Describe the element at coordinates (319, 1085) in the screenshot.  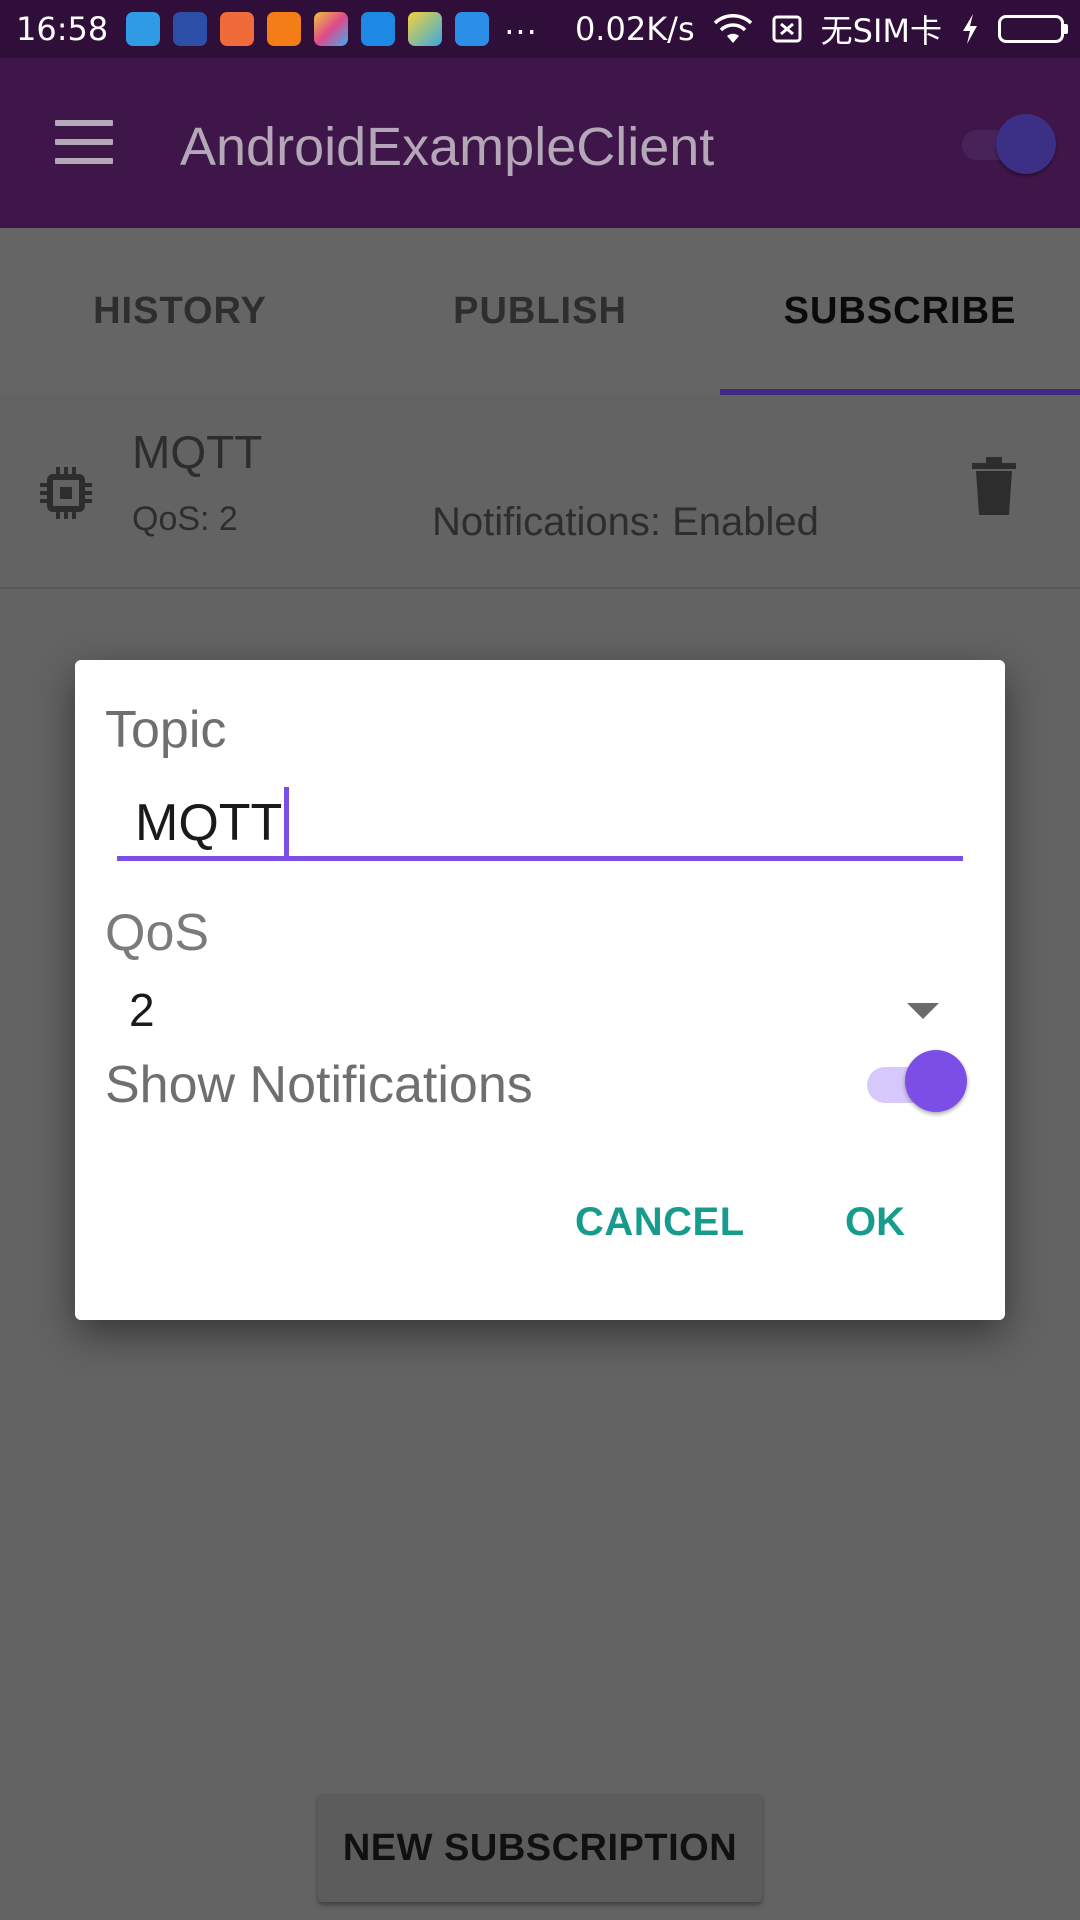
I see `show-notifications-label: Show Notifications` at that location.